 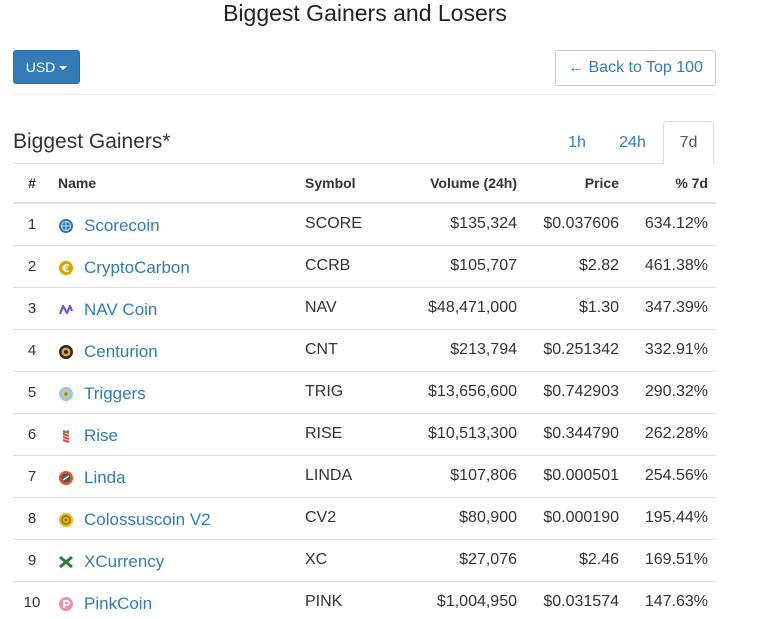 I want to click on name-cell: Colossuscoin V2, so click(x=178, y=517).